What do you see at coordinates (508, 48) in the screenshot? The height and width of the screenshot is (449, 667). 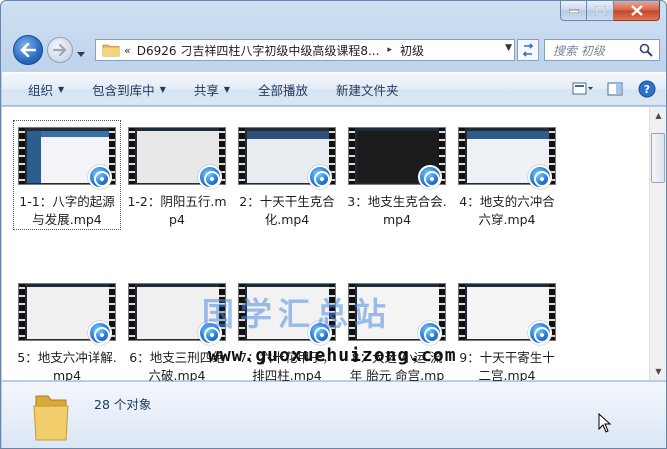 I see `address-dropdown: ▼` at bounding box center [508, 48].